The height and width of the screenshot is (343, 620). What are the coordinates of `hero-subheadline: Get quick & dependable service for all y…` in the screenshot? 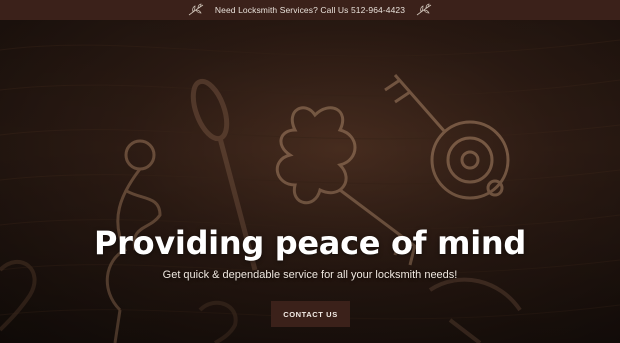 It's located at (310, 275).